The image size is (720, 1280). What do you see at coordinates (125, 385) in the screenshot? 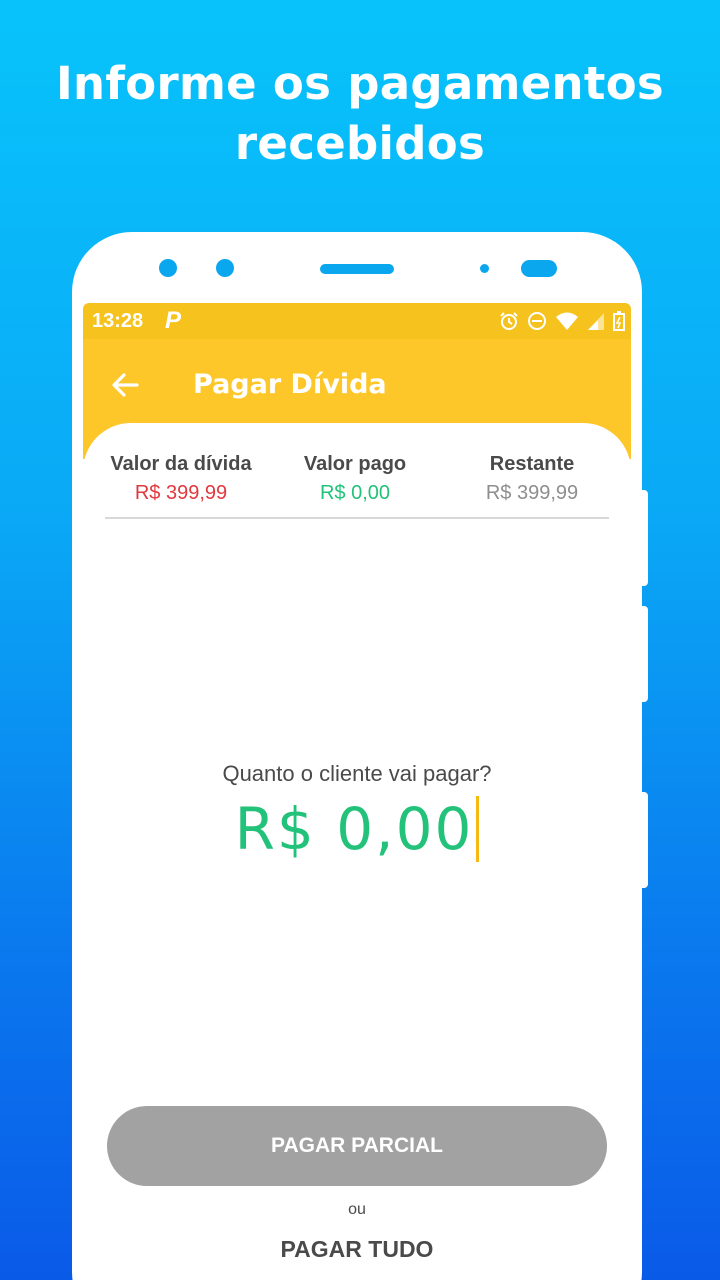
I see `arrow-left-icon` at bounding box center [125, 385].